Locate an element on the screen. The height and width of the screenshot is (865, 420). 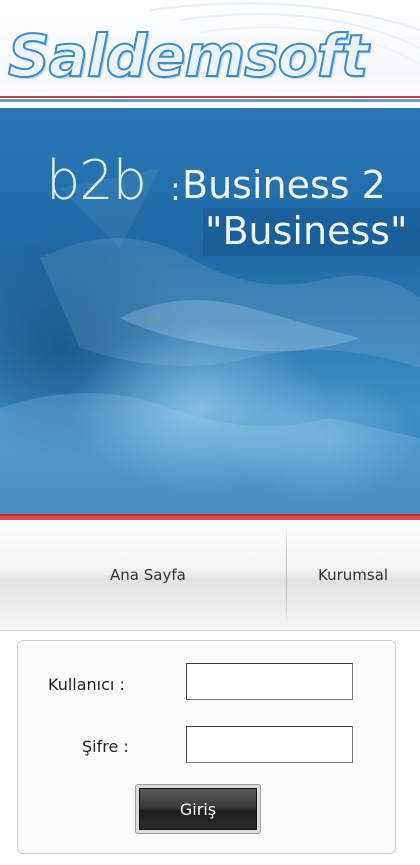
header-divider-blue is located at coordinates (210, 100).